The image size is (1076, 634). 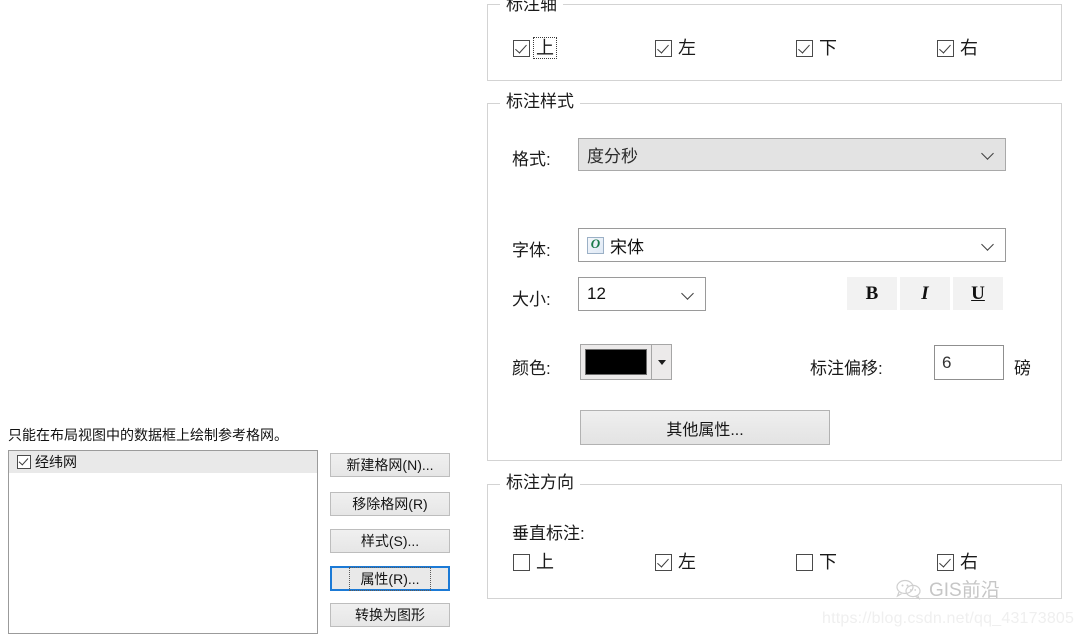 I want to click on underline-button: U, so click(x=978, y=293).